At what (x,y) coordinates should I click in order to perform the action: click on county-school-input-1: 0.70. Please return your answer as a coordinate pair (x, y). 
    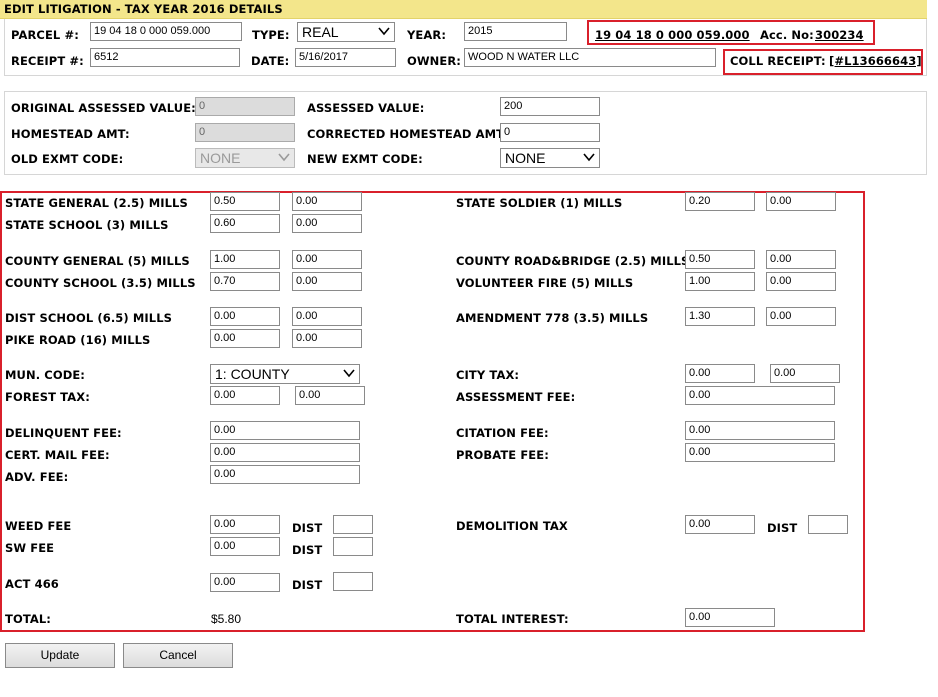
    Looking at the image, I should click on (245, 281).